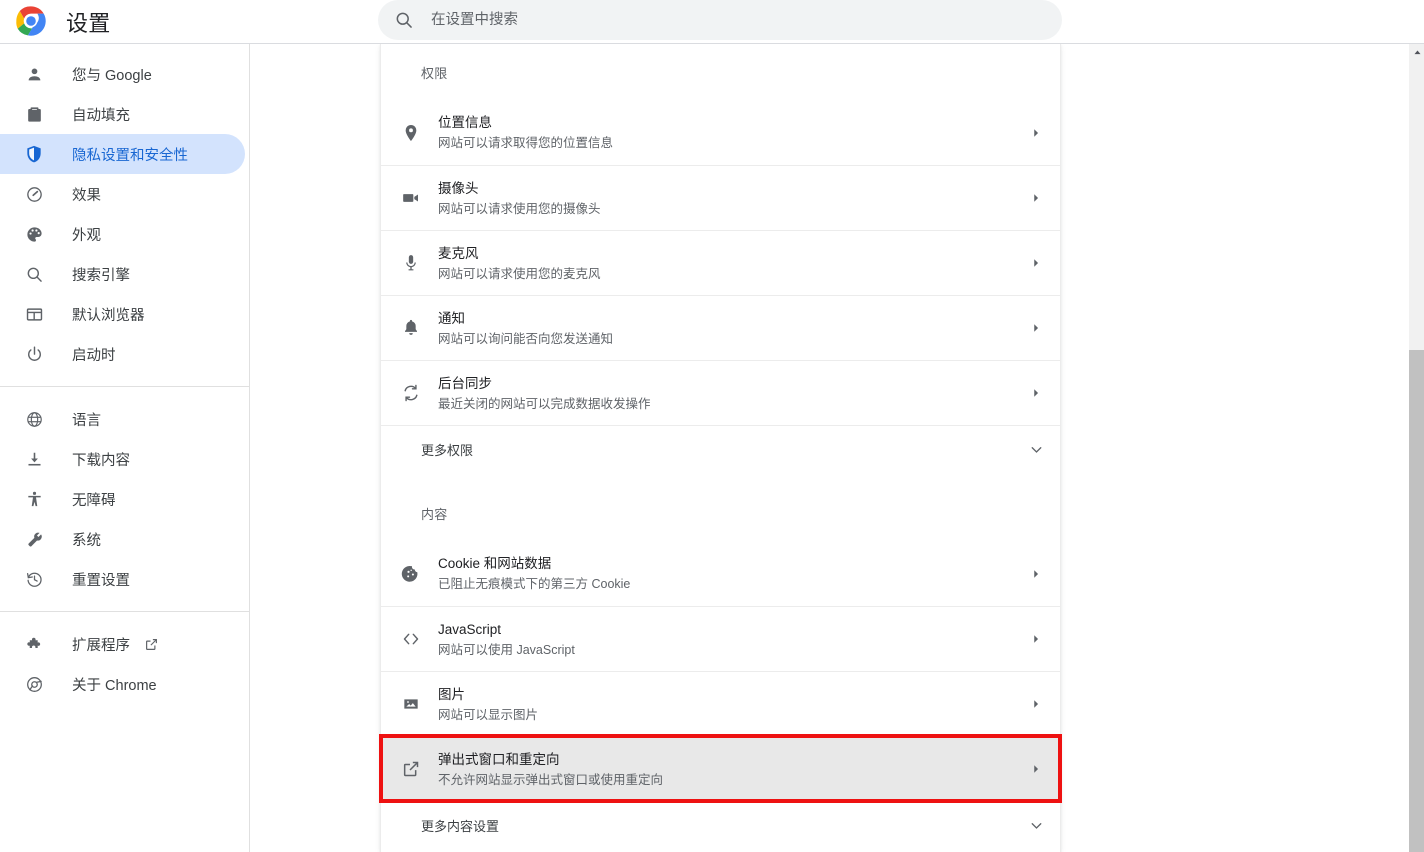 Image resolution: width=1424 pixels, height=852 pixels. Describe the element at coordinates (122, 354) in the screenshot. I see `sidebar-item-on-startup: 启动时` at that location.